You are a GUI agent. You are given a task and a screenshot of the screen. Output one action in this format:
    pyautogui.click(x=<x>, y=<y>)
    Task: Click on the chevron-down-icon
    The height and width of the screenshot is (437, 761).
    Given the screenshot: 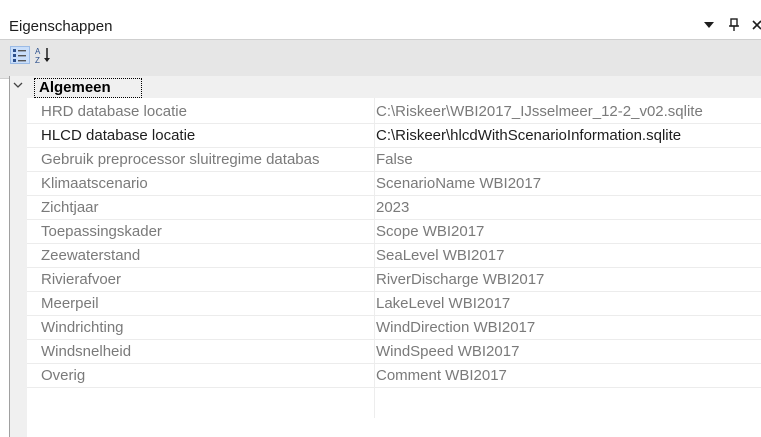 What is the action you would take?
    pyautogui.click(x=18, y=85)
    